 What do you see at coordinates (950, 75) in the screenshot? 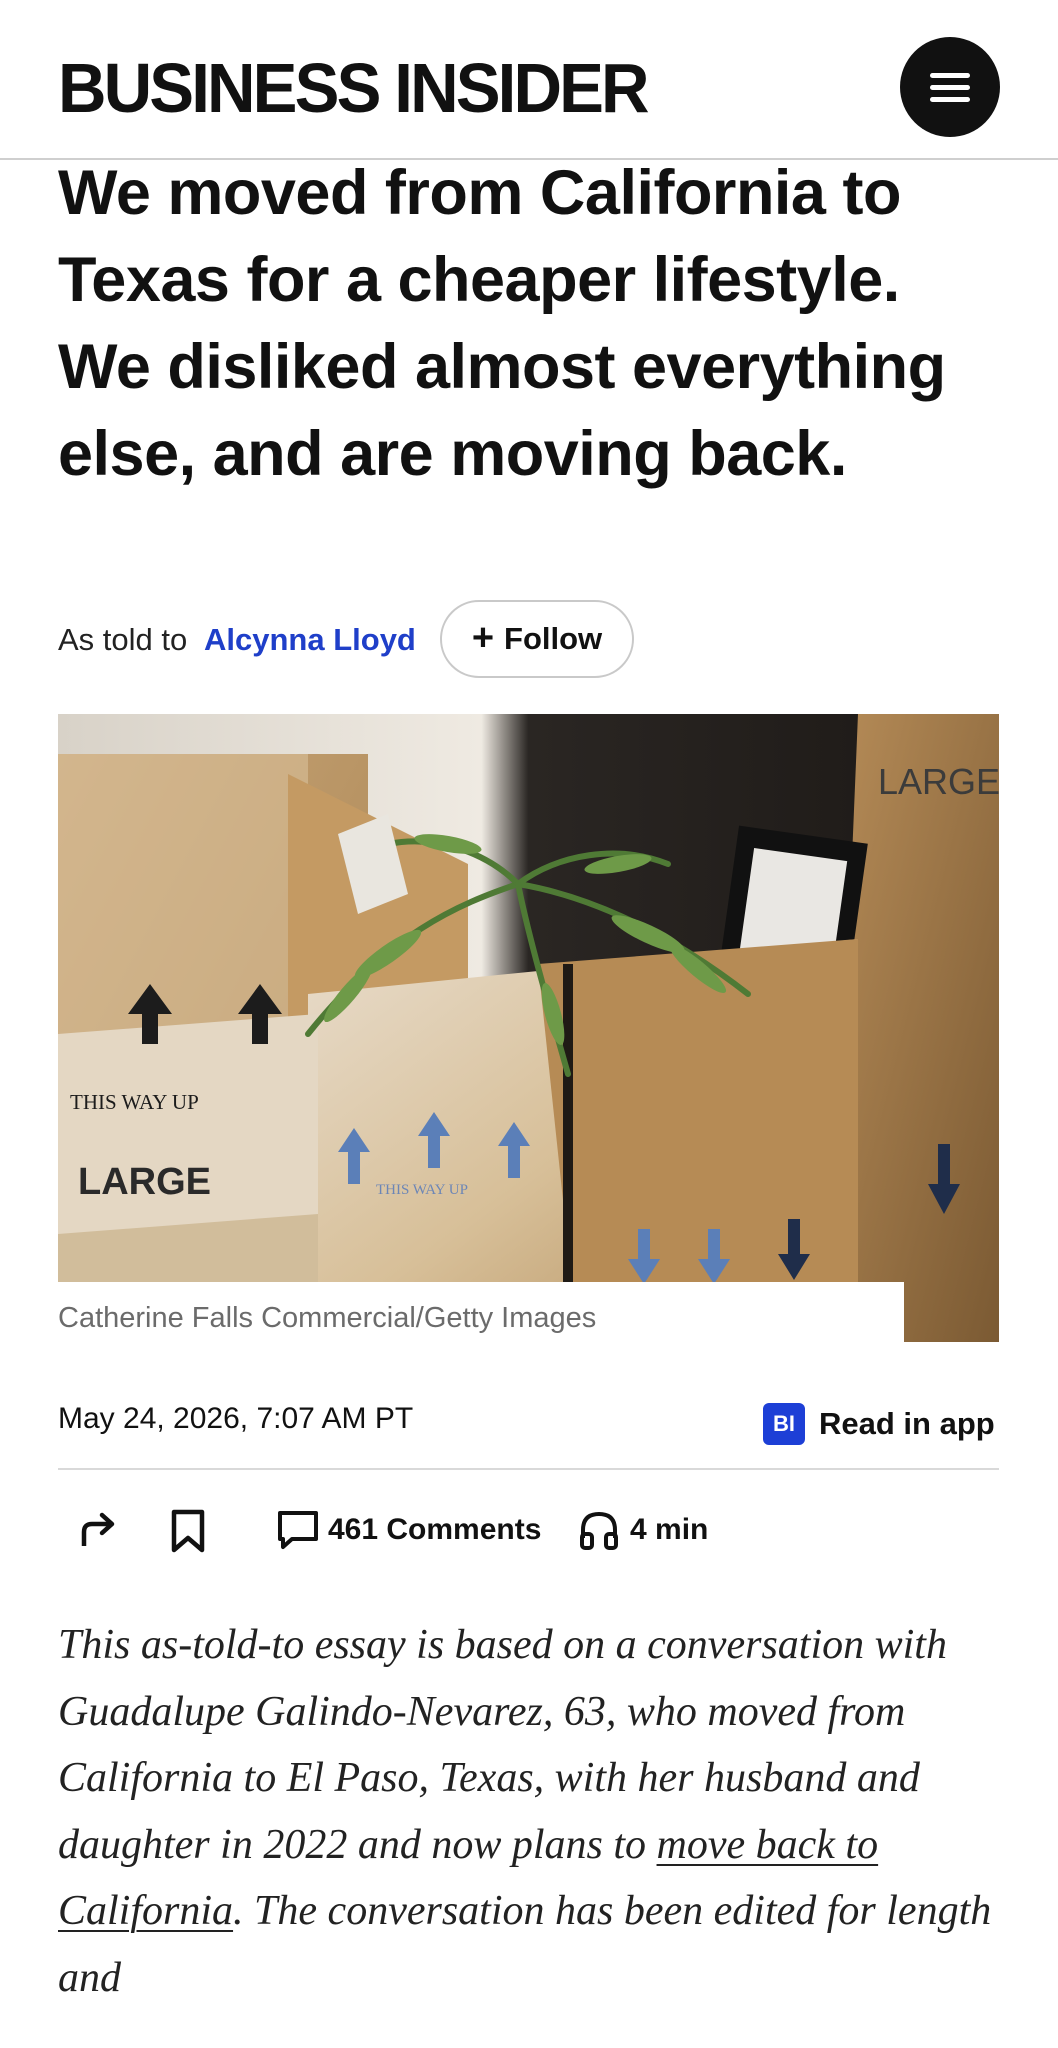
I see `hamburger-menu-icon` at bounding box center [950, 75].